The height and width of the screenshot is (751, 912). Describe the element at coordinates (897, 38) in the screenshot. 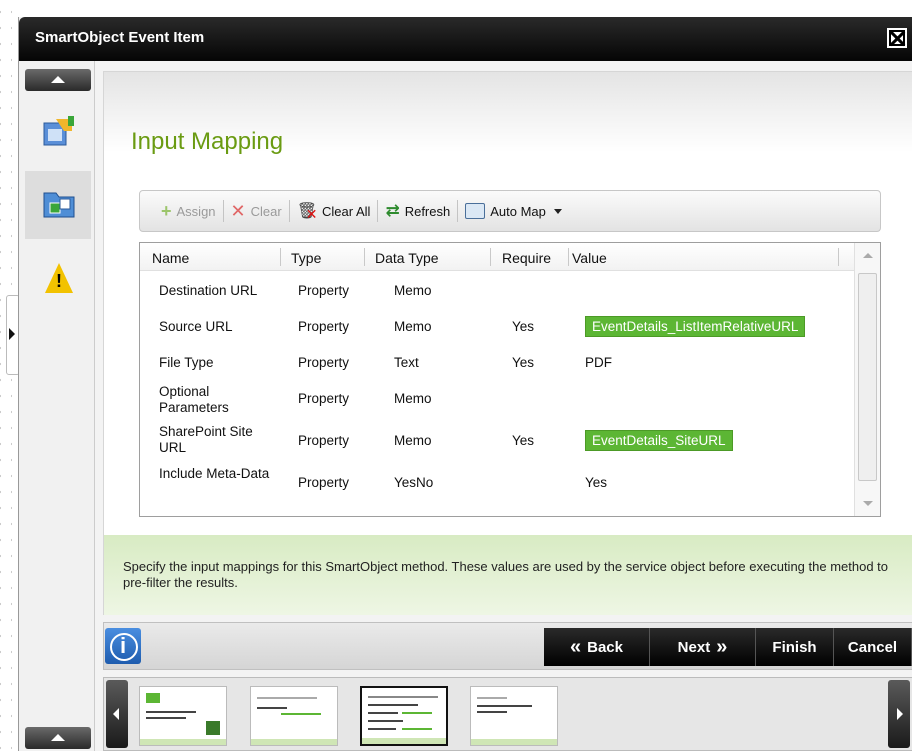

I see `close-icon` at that location.